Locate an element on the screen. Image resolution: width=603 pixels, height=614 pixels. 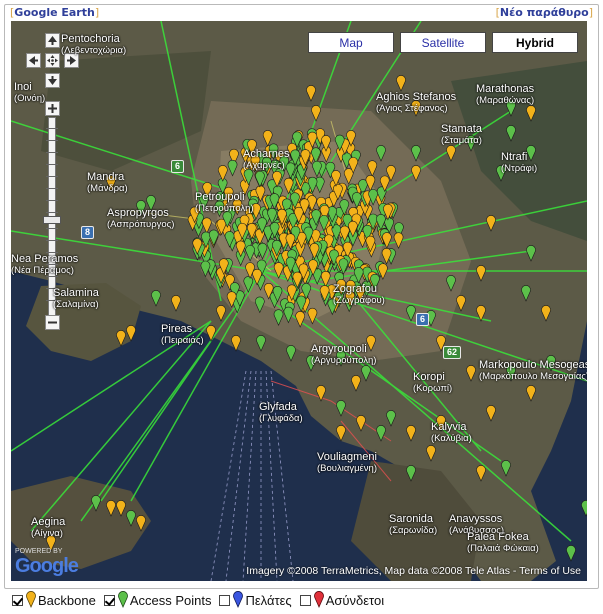
pan-up-button is located at coordinates (52, 40).